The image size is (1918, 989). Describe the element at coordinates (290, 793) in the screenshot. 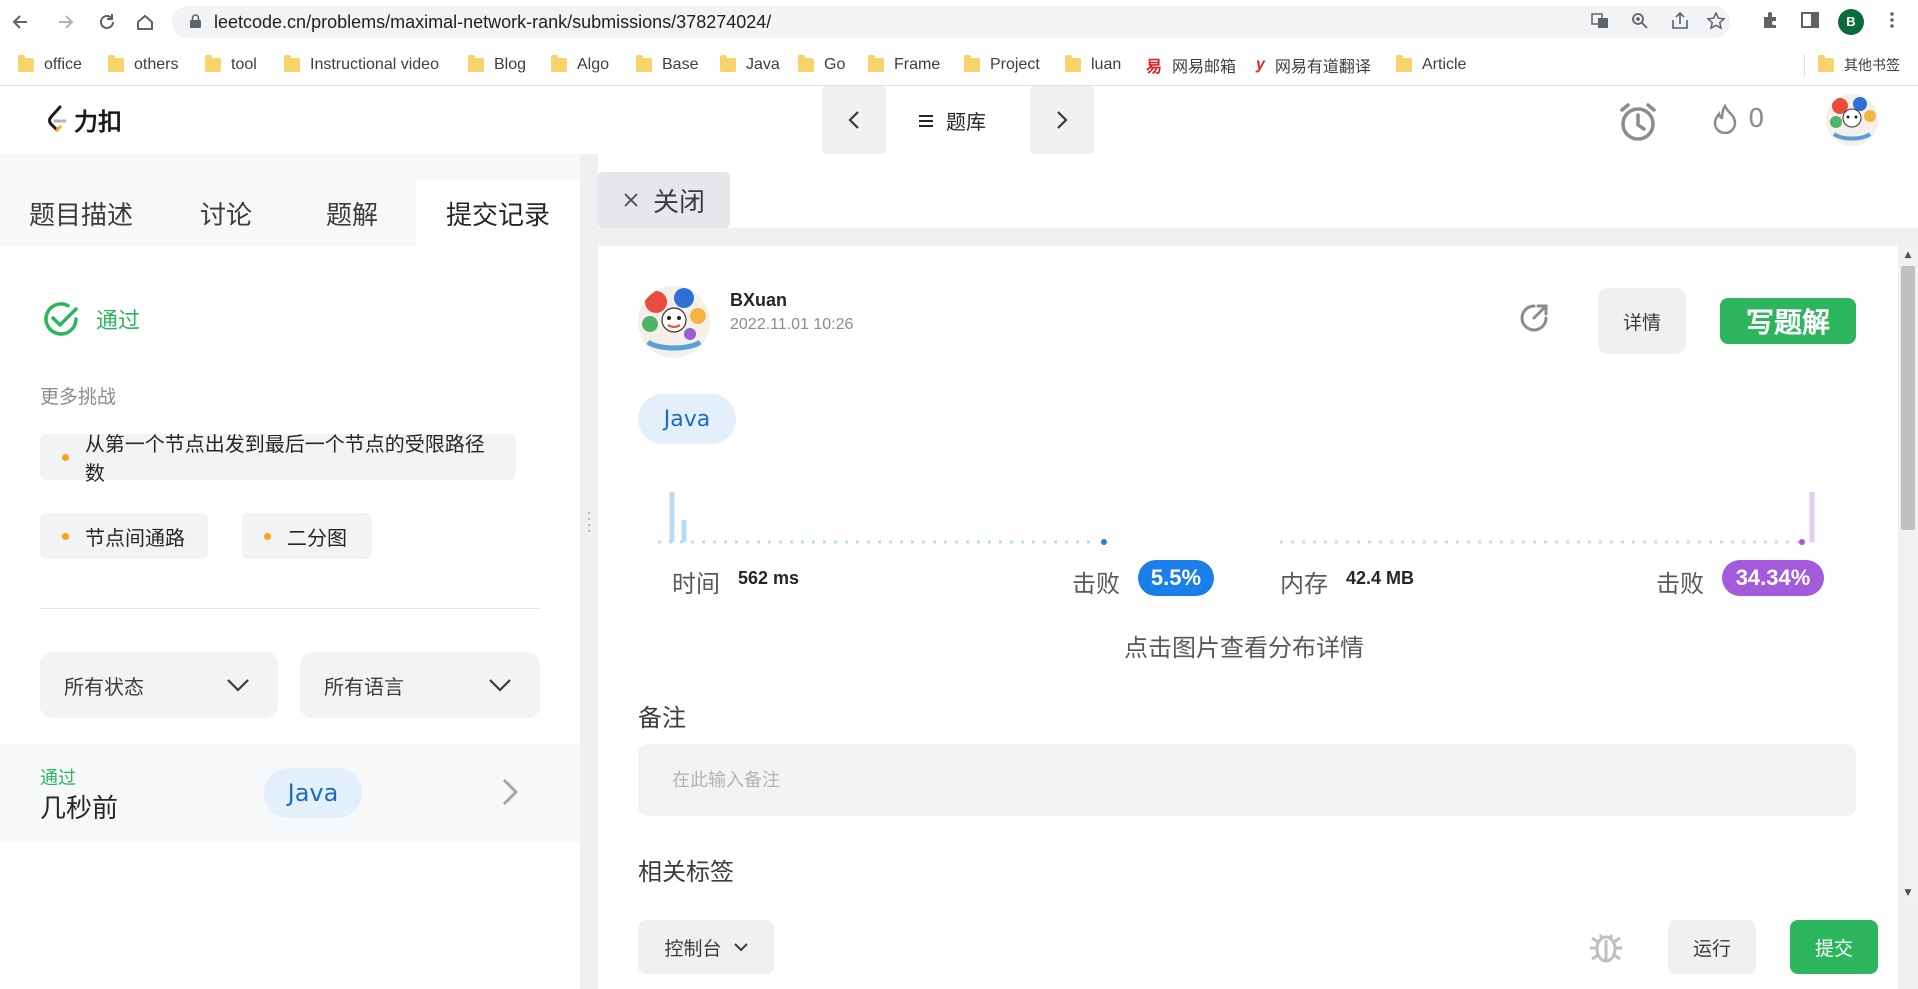

I see `submission-row: 通过 几秒前 Java` at that location.